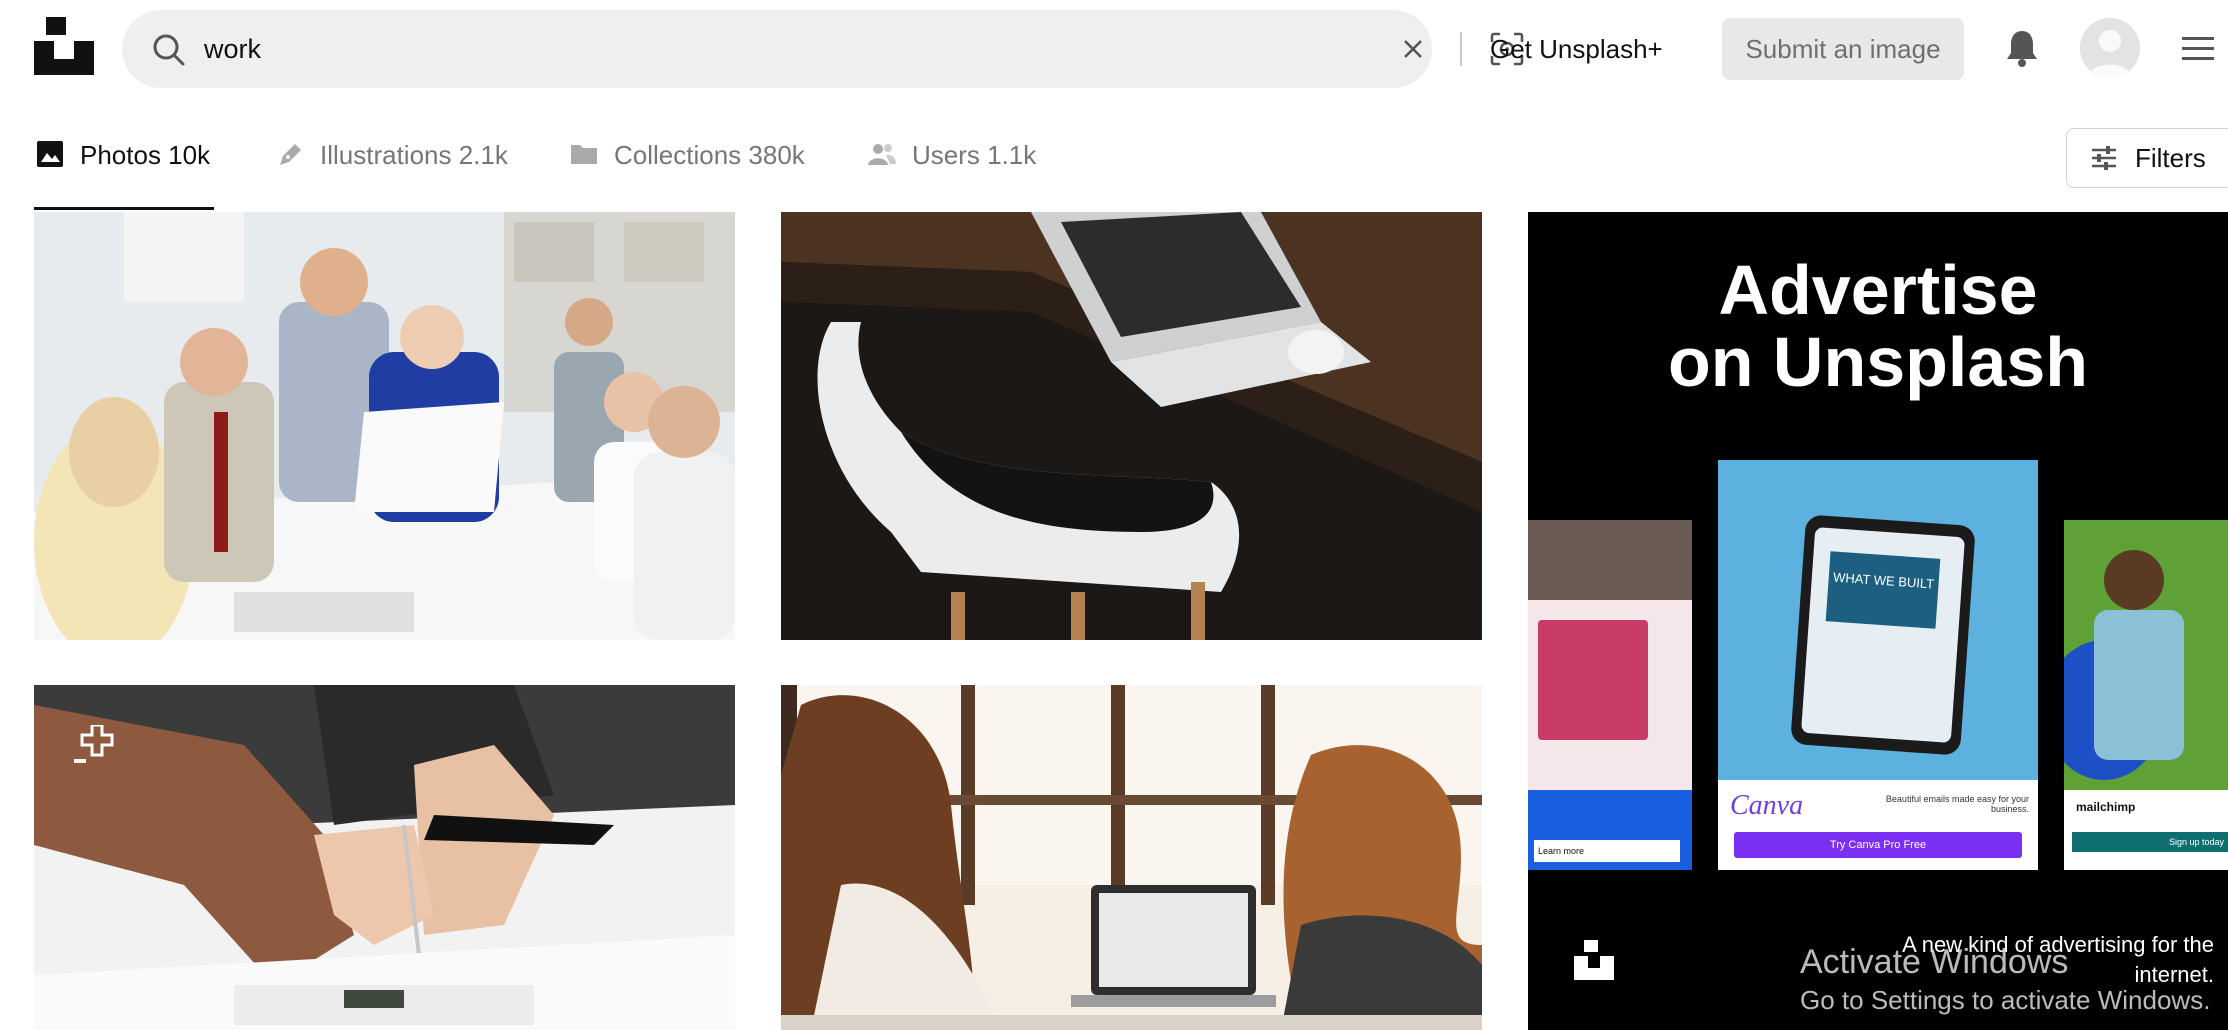  What do you see at coordinates (882, 154) in the screenshot?
I see `users-icon` at bounding box center [882, 154].